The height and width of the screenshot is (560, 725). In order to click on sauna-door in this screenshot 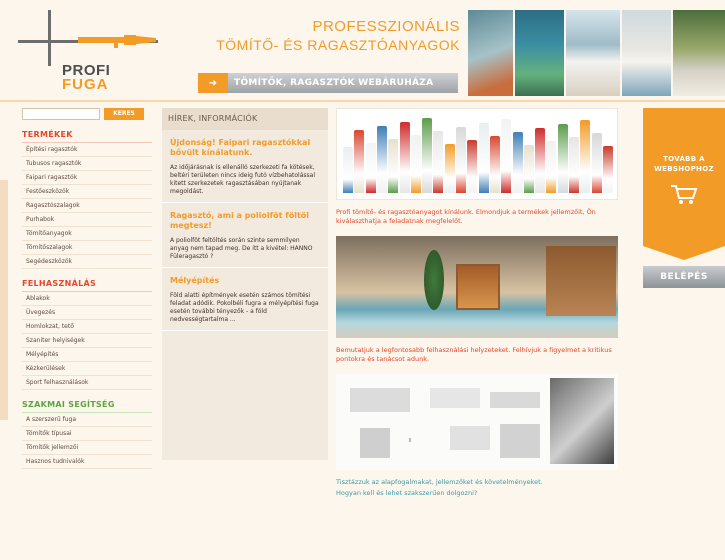, I will do `click(478, 287)`.